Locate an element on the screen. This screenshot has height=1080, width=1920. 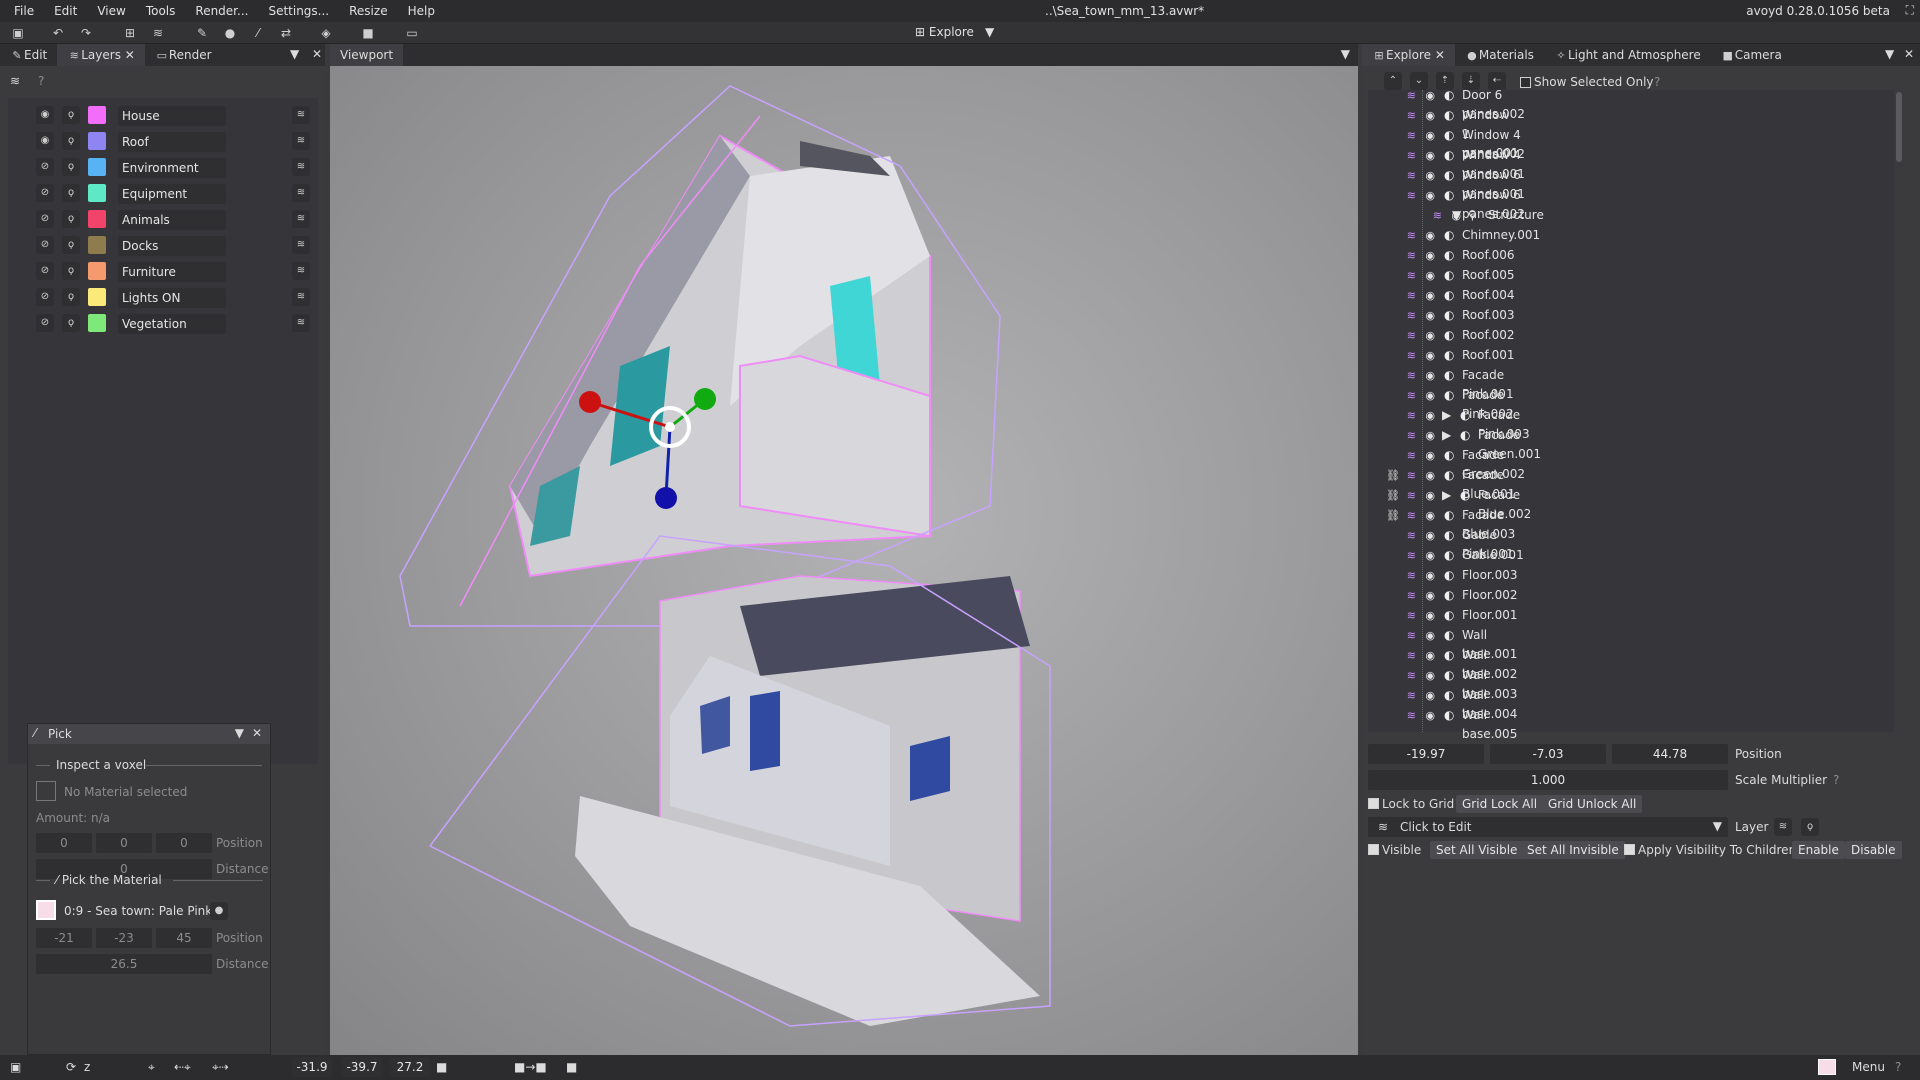
layer-name: Lights ON is located at coordinates (172, 298).